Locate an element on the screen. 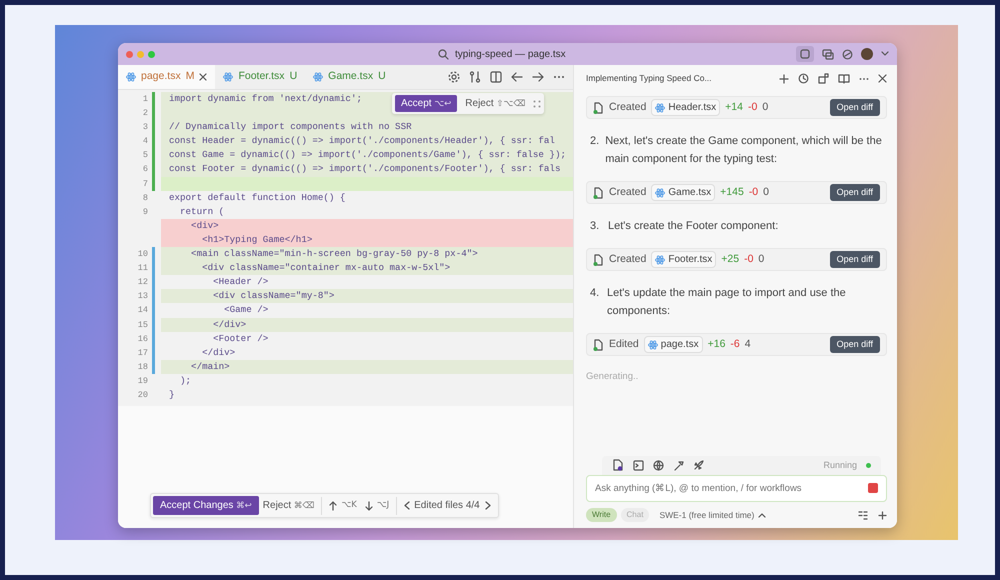 The height and width of the screenshot is (580, 1000). code-line: </div> is located at coordinates (218, 353).